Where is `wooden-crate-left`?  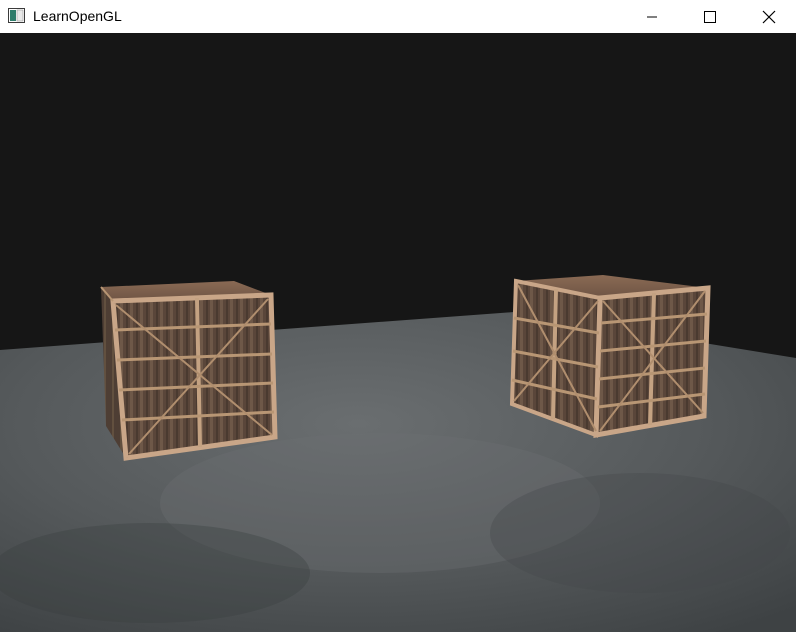 wooden-crate-left is located at coordinates (189, 371).